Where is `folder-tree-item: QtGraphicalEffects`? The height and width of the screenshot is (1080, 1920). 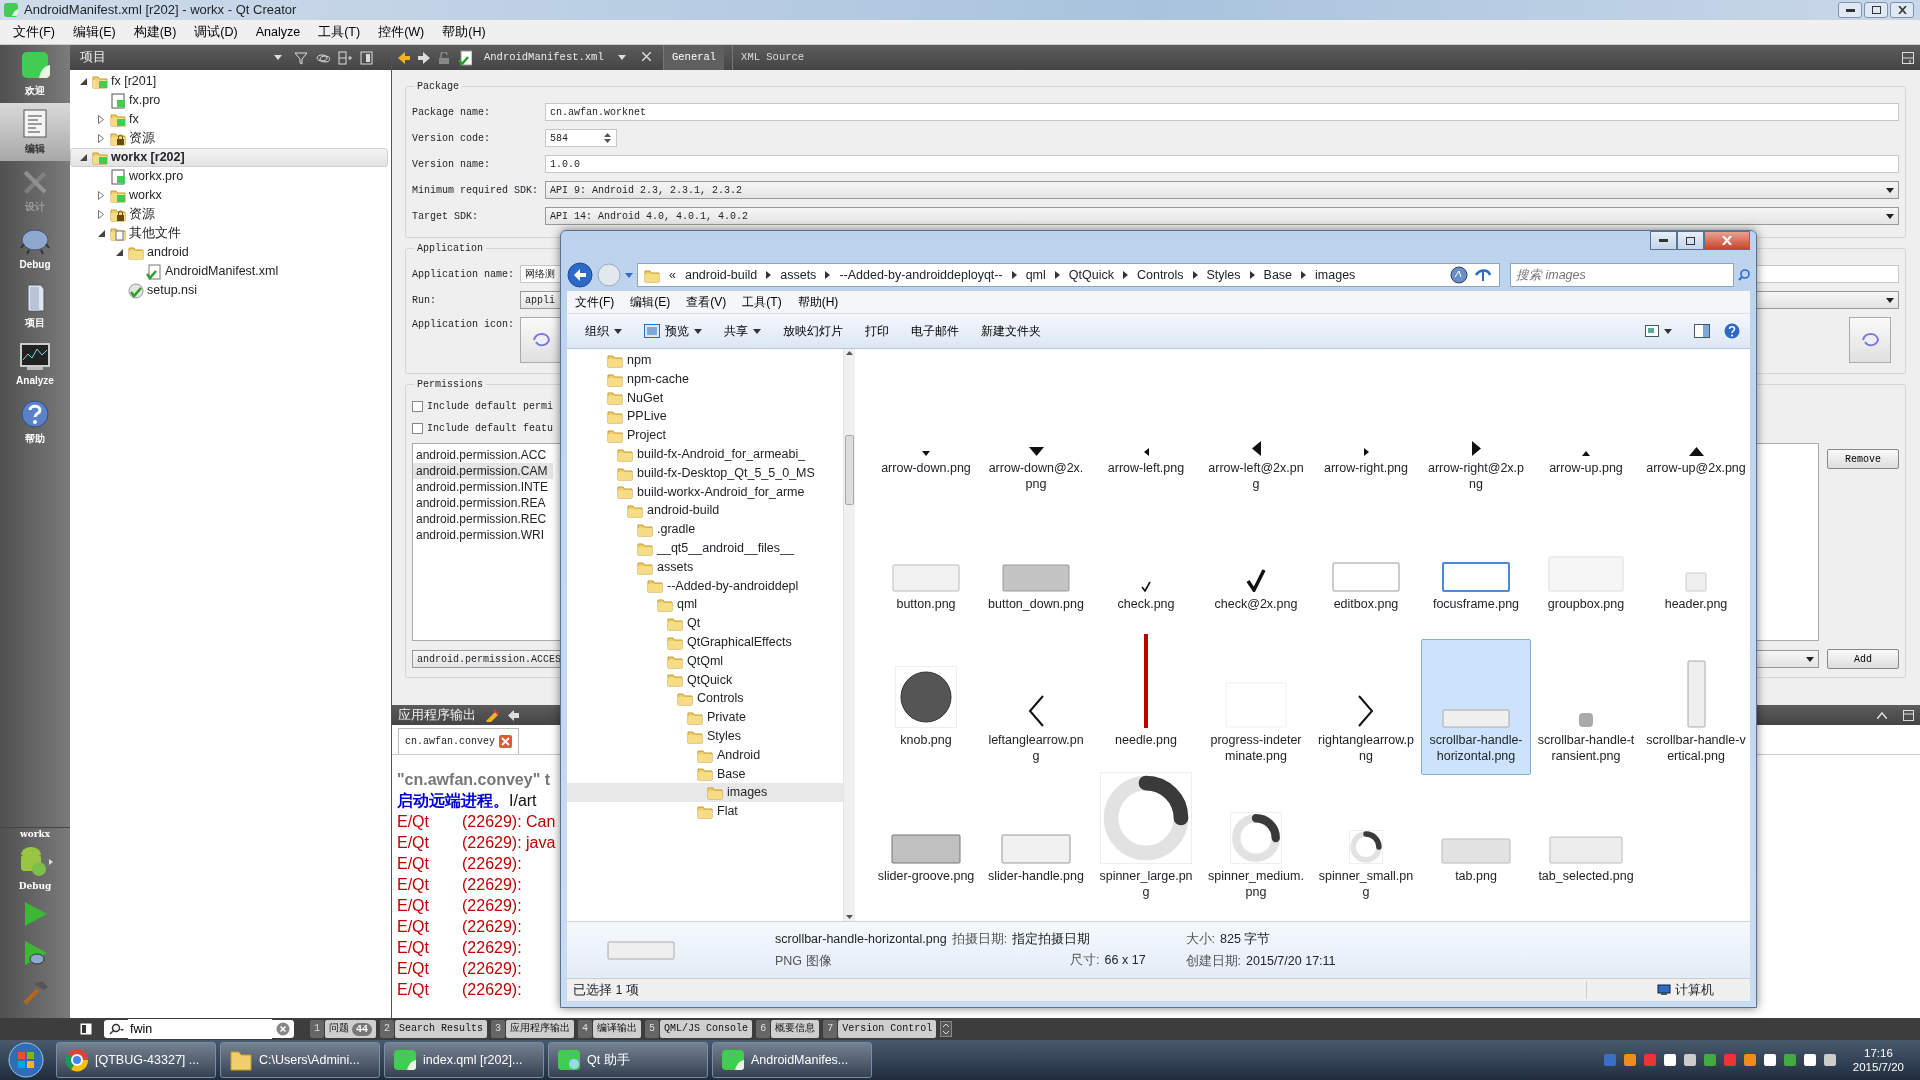 folder-tree-item: QtGraphicalEffects is located at coordinates (705, 642).